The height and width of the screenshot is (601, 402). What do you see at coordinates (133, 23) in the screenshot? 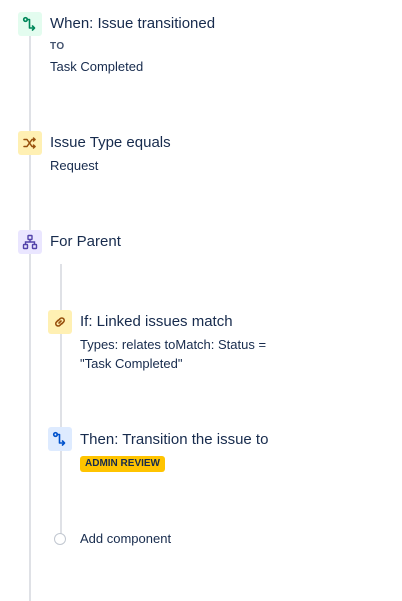
I see `trigger-title: When: Issue transitioned` at bounding box center [133, 23].